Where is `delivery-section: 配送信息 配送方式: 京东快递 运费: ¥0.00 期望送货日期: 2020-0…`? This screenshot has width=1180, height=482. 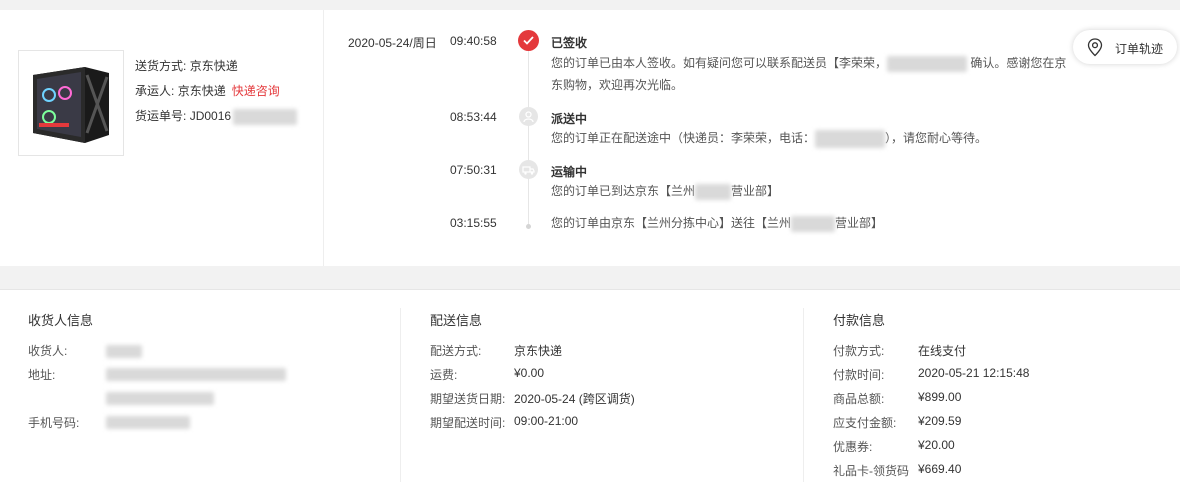 delivery-section: 配送信息 配送方式: 京东快递 运费: ¥0.00 期望送货日期: 2020-0… is located at coordinates (610, 386).